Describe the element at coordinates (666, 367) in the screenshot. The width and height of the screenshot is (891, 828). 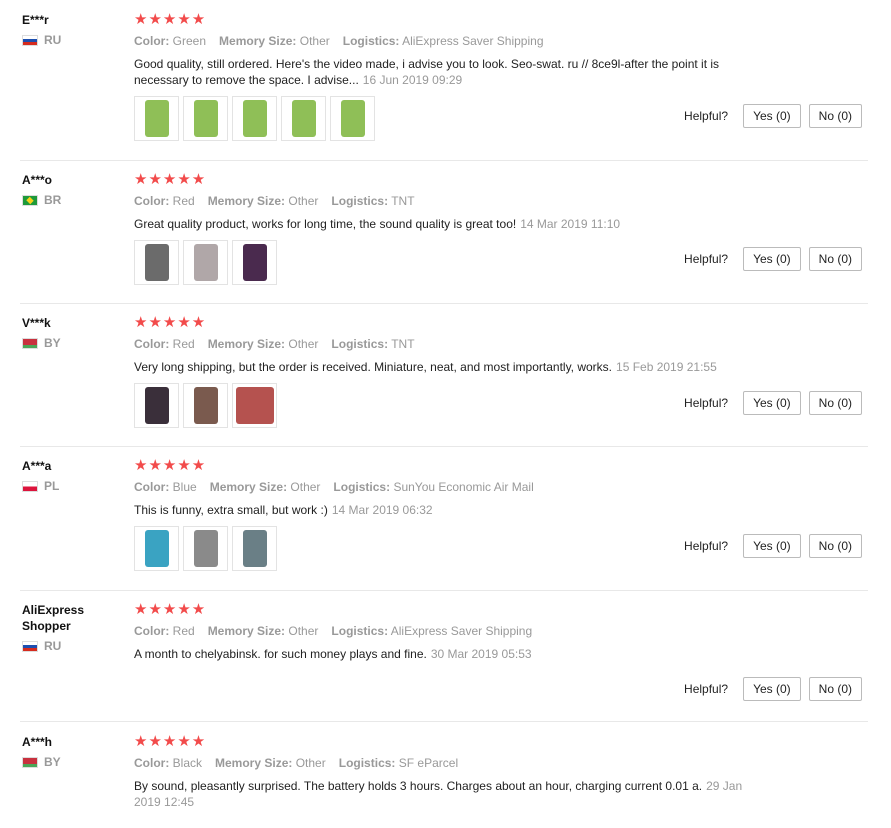
I see `review-date: 15 Feb 2019 21:55` at that location.